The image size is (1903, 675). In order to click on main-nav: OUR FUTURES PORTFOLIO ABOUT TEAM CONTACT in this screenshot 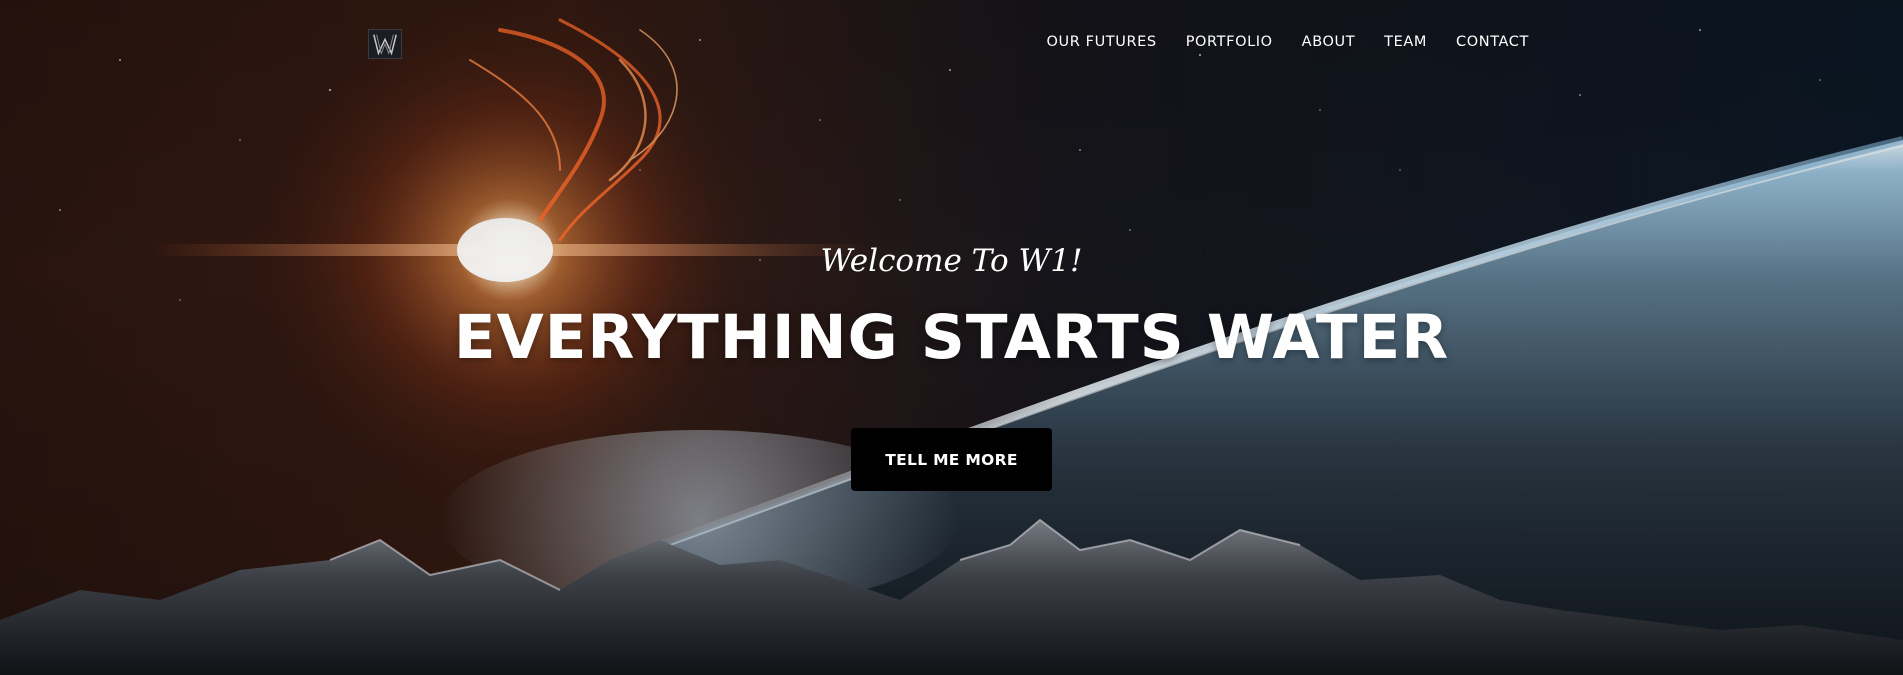, I will do `click(1288, 42)`.